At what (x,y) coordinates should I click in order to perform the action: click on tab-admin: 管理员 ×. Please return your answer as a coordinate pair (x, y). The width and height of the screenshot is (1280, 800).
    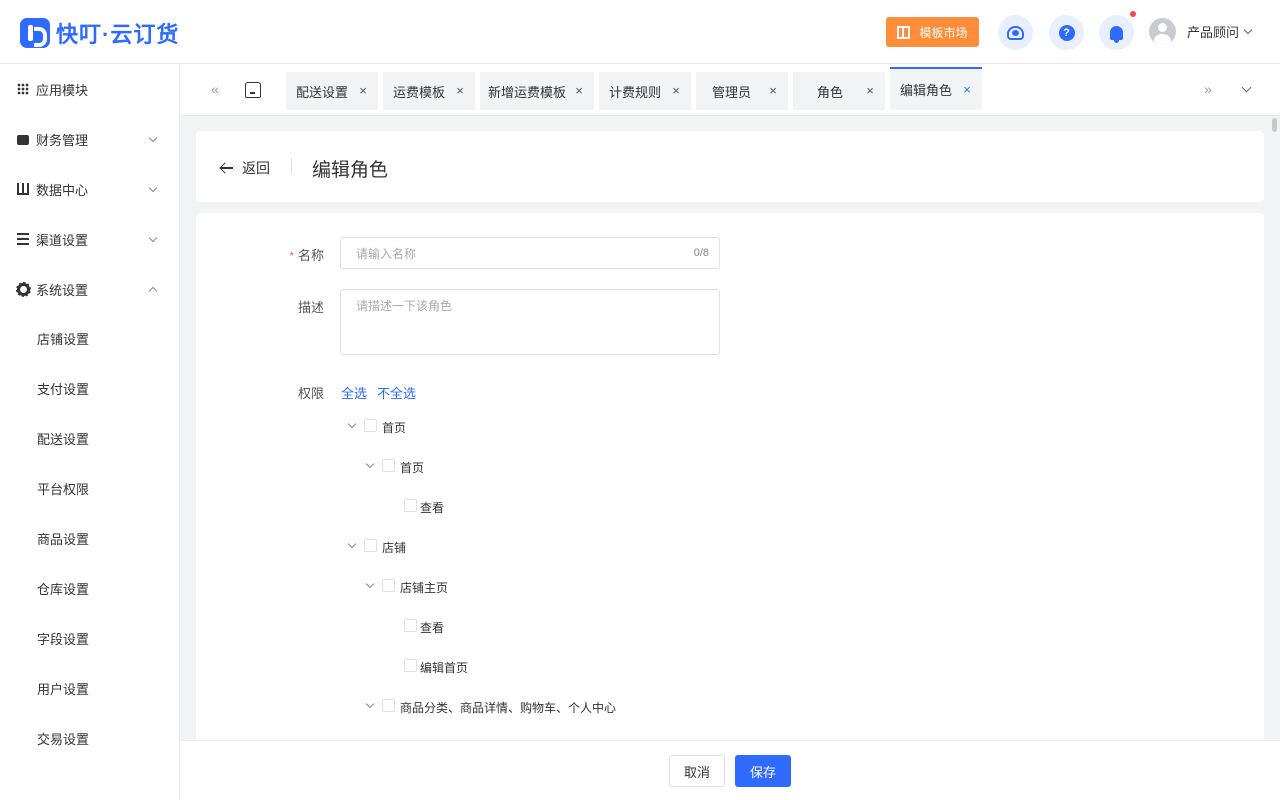
    Looking at the image, I should click on (742, 91).